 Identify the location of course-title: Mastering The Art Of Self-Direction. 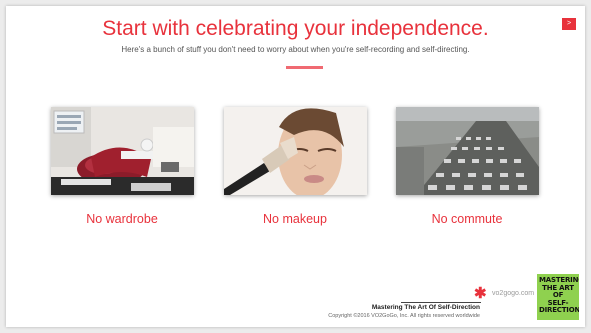
(425, 307).